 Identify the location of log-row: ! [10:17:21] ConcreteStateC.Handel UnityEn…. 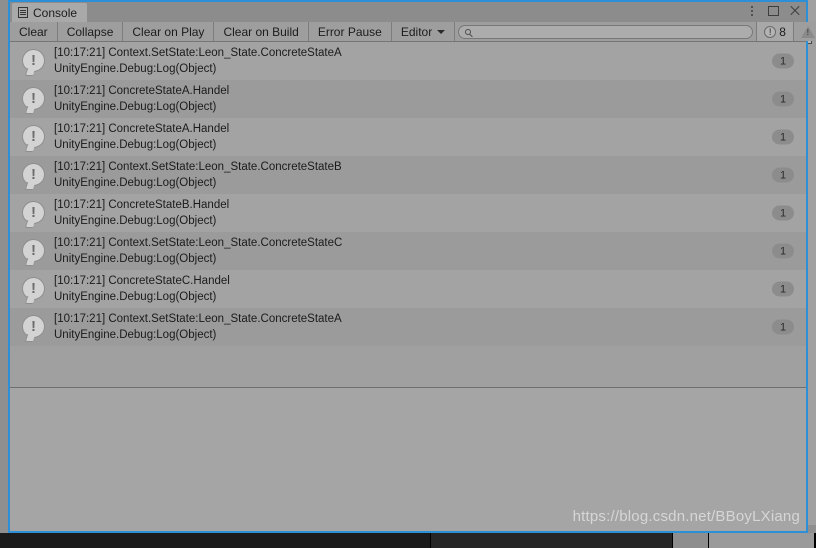
(408, 289).